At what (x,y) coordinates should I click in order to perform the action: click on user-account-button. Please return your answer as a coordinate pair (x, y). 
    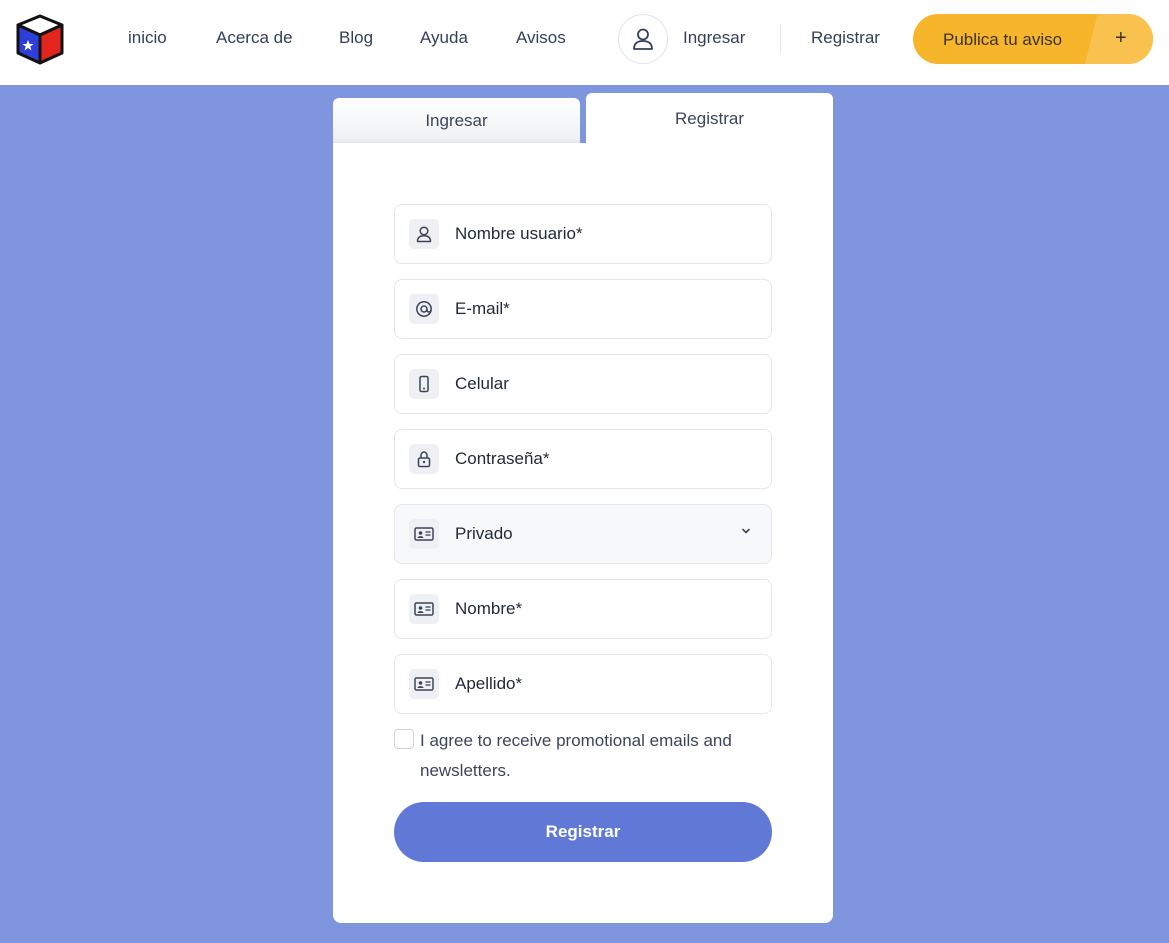
    Looking at the image, I should click on (643, 39).